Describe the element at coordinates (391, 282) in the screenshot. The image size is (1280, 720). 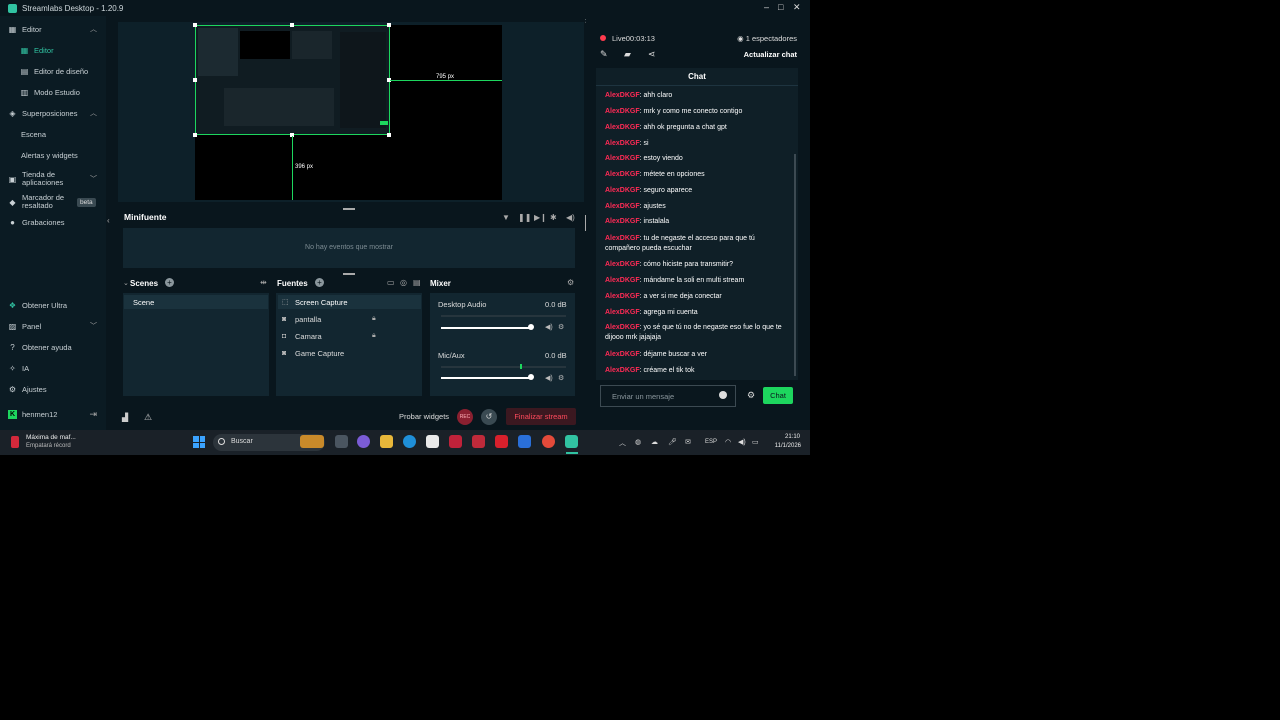
I see `source-properties-icon: ▭` at that location.